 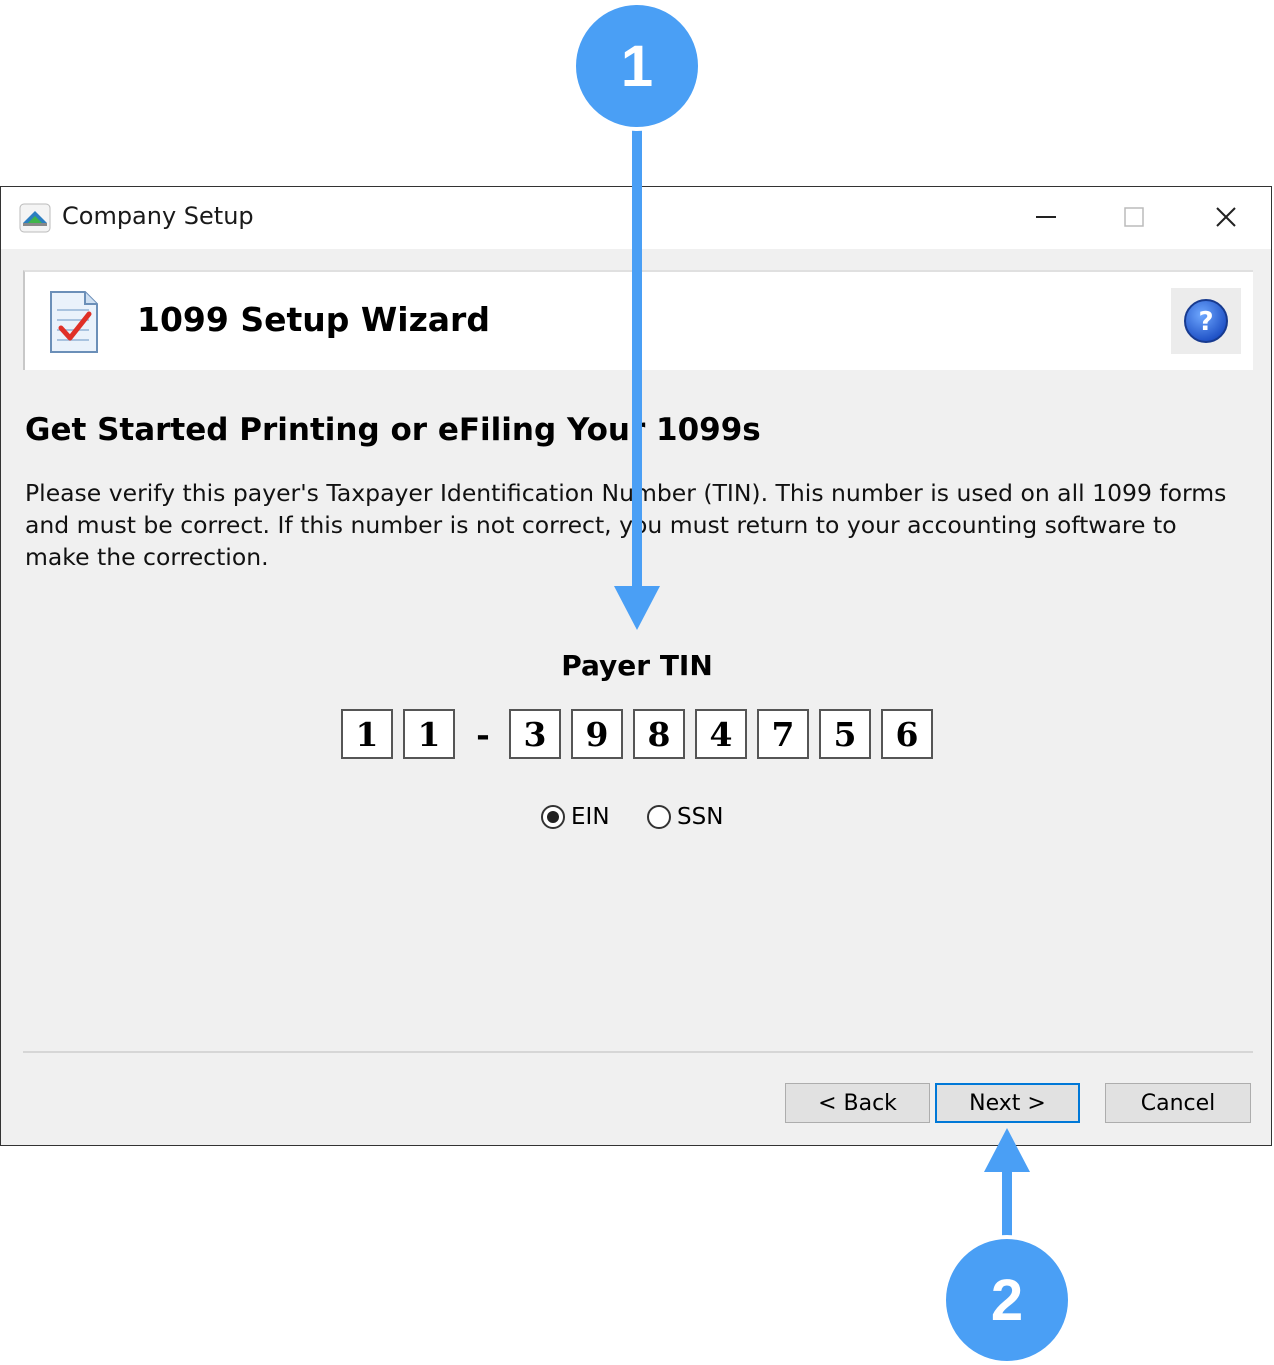 I want to click on help-button: ?, so click(x=1206, y=321).